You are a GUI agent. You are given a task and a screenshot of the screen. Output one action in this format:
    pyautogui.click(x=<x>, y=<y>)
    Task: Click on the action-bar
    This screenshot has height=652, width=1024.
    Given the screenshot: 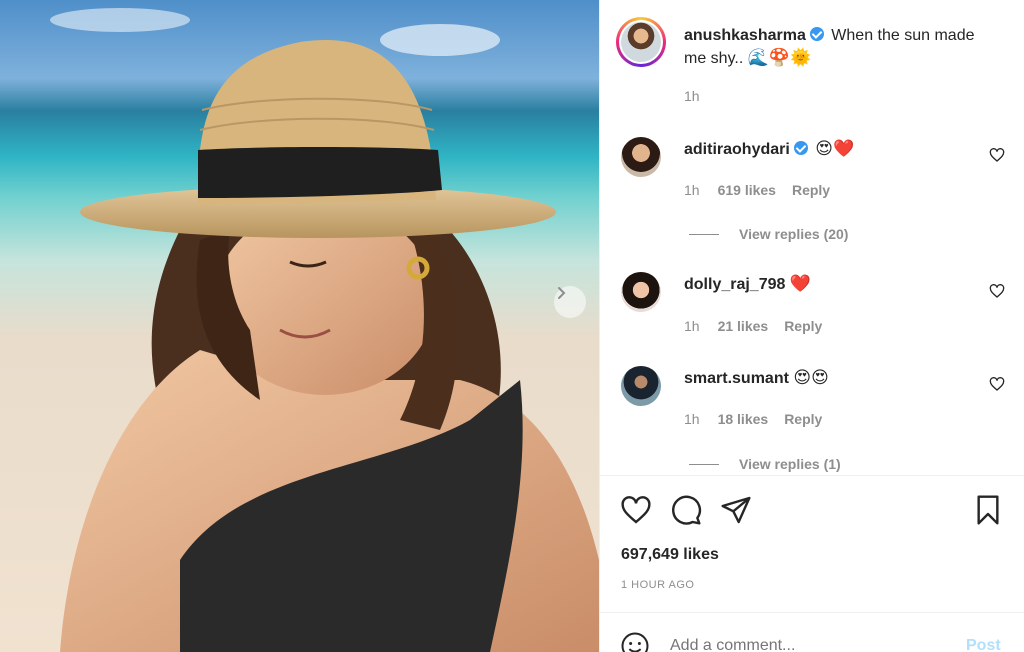 What is the action you would take?
    pyautogui.click(x=812, y=544)
    